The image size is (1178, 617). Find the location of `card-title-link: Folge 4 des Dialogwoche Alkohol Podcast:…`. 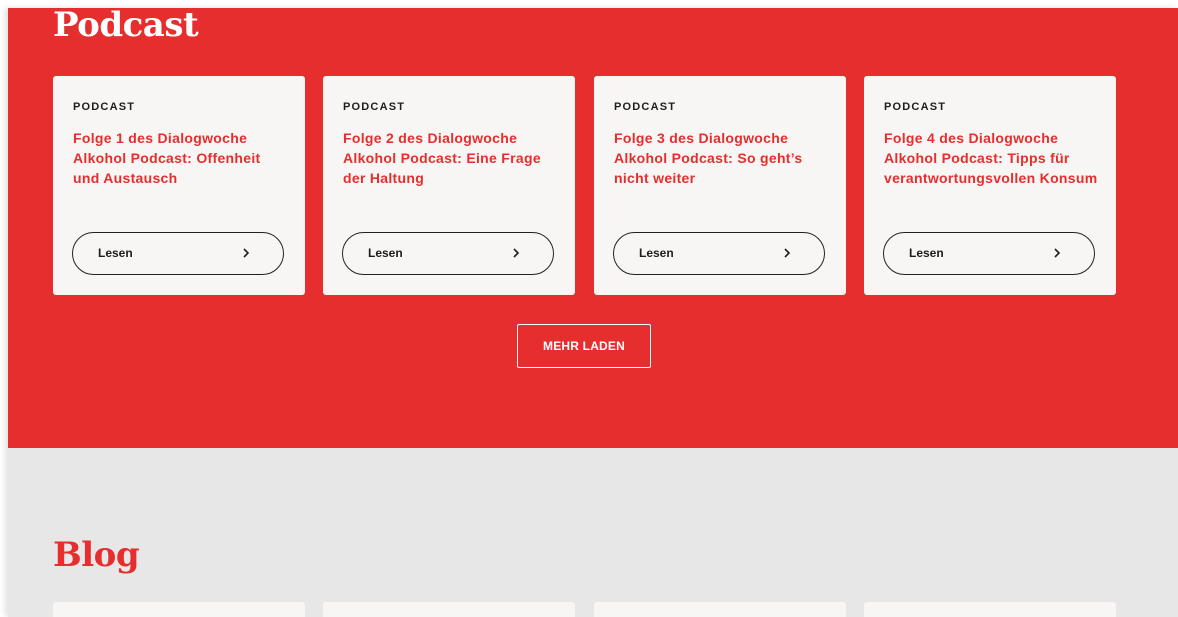

card-title-link: Folge 4 des Dialogwoche Alkohol Podcast:… is located at coordinates (993, 158).